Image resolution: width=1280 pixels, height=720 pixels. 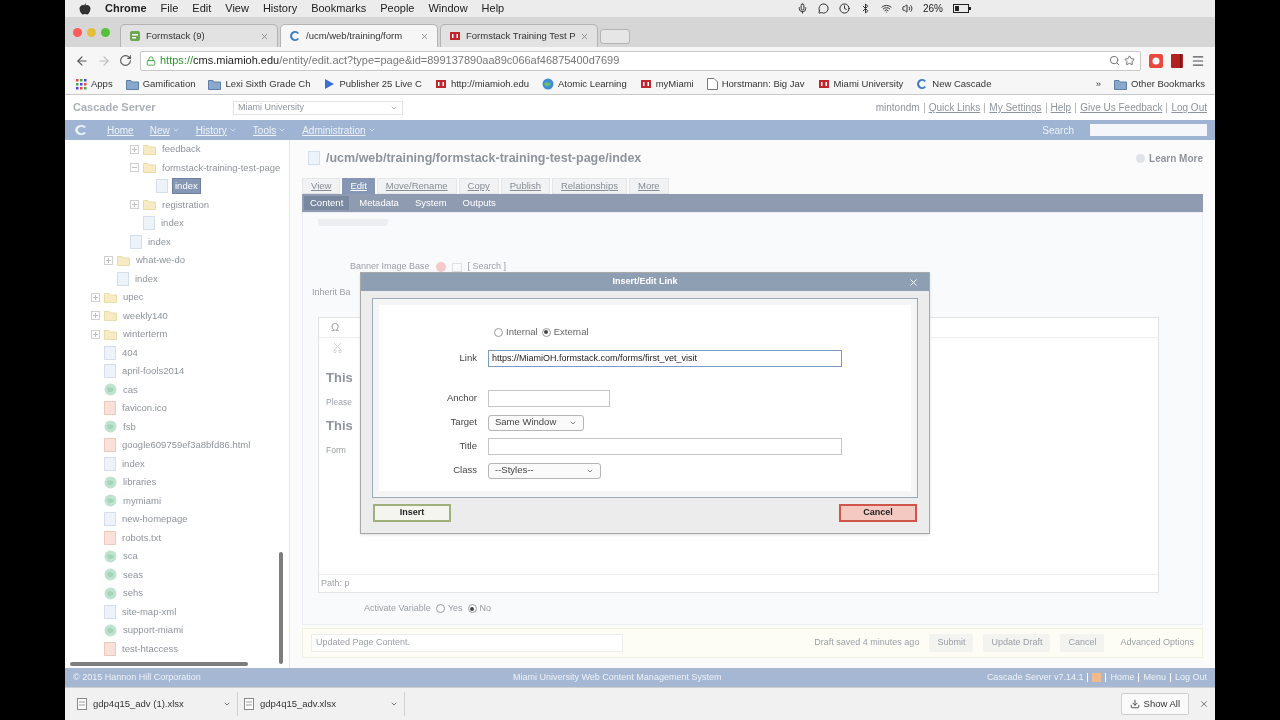 What do you see at coordinates (159, 664) in the screenshot?
I see `horizontal-scrollbar` at bounding box center [159, 664].